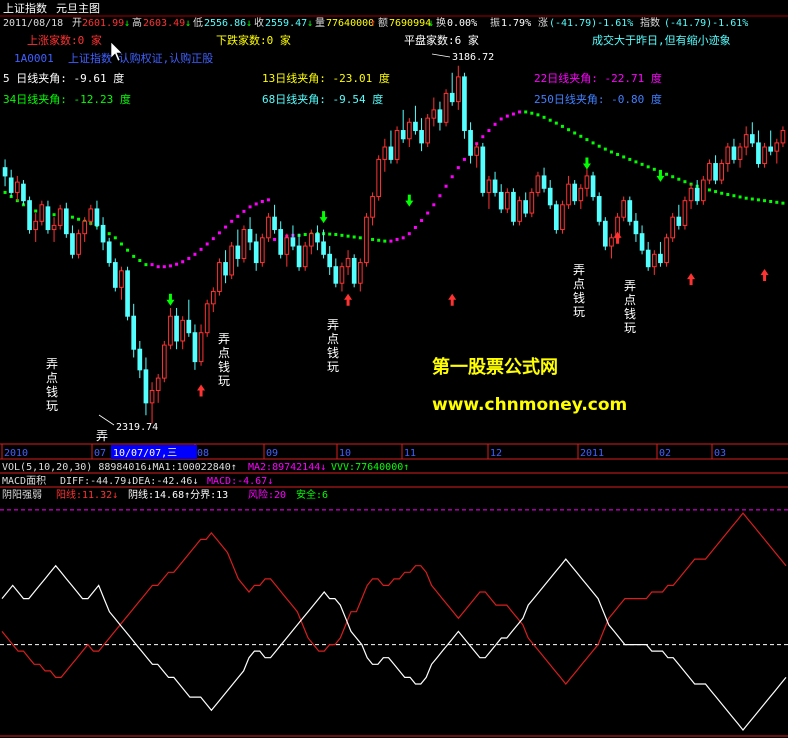  Describe the element at coordinates (441, 55) in the screenshot. I see `peak-leader-line` at that location.